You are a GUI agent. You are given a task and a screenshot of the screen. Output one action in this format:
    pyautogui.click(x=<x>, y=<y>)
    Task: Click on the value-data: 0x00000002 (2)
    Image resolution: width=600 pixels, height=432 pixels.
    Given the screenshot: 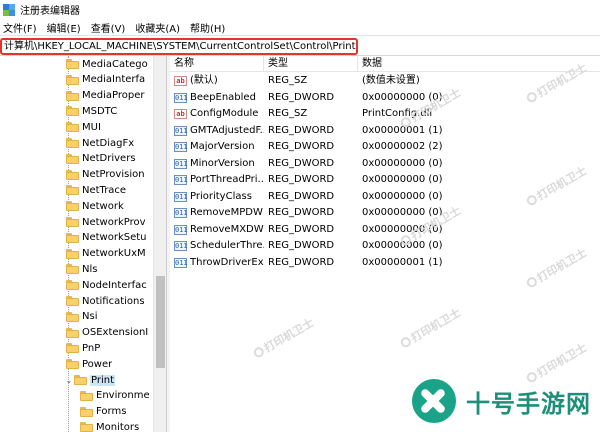 What is the action you would take?
    pyautogui.click(x=402, y=146)
    